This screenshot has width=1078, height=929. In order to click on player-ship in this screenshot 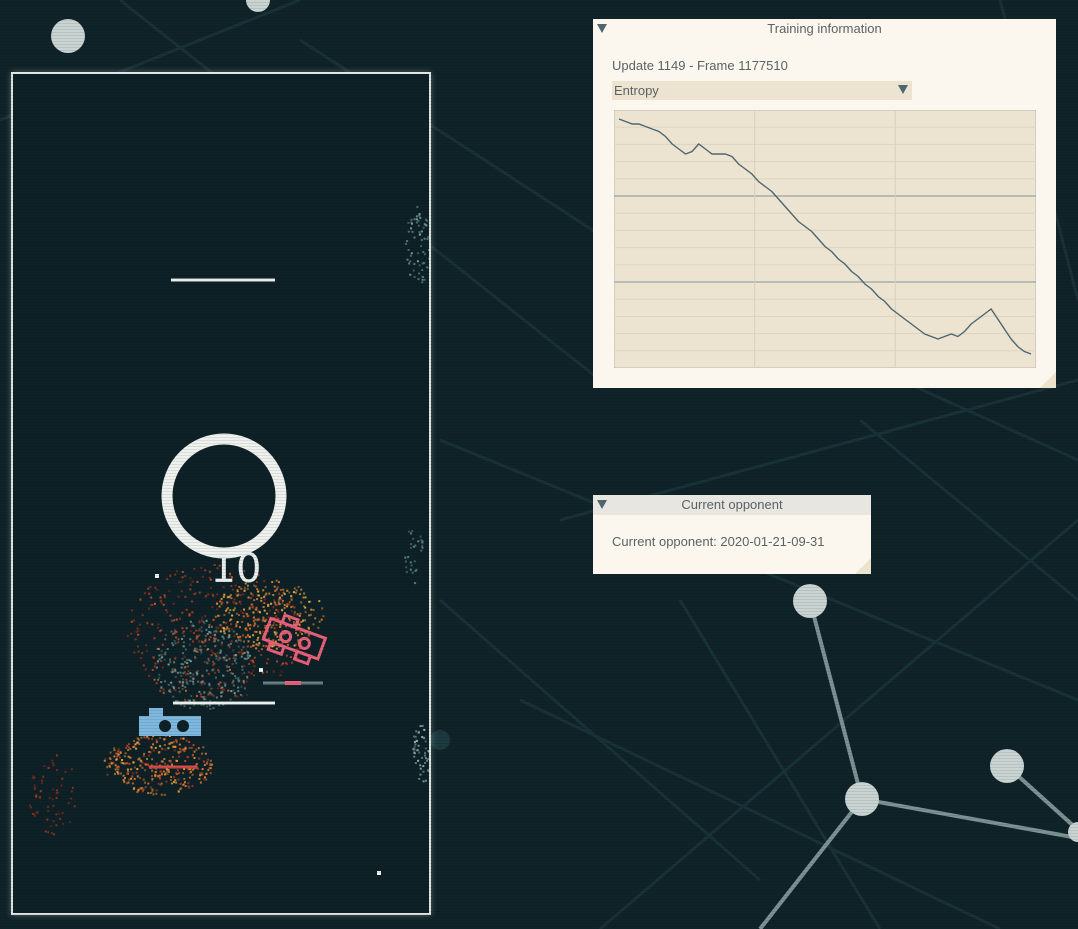, I will do `click(170, 722)`.